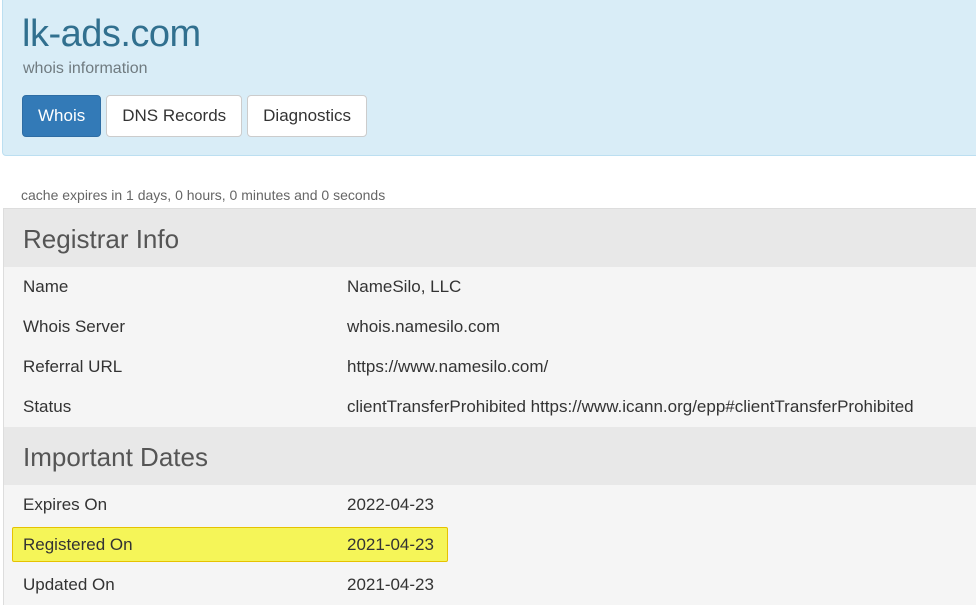 The height and width of the screenshot is (605, 976). I want to click on row-label: Registered On, so click(78, 544).